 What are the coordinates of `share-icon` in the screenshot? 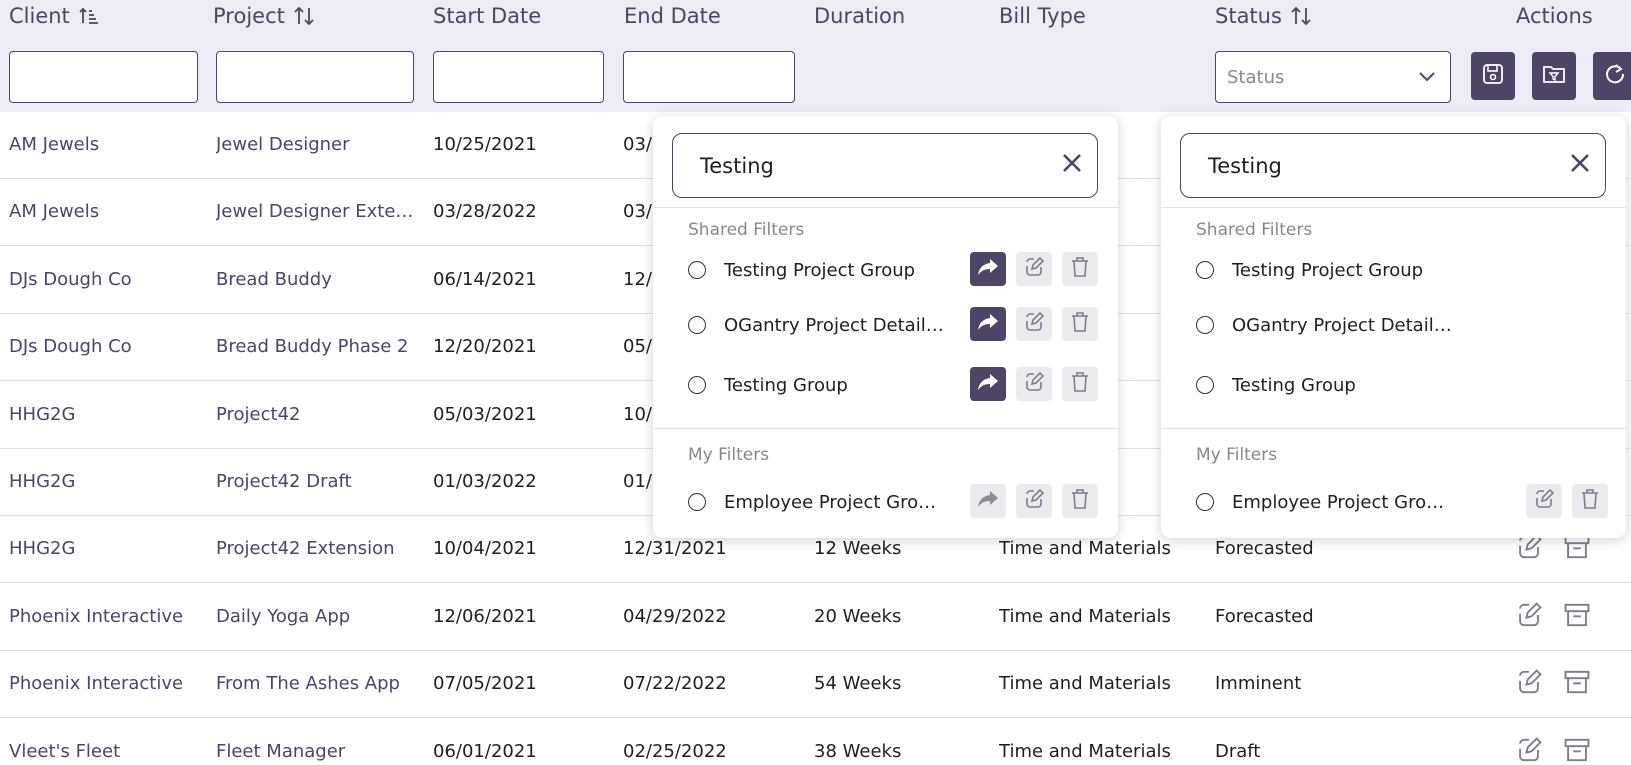 It's located at (988, 501).